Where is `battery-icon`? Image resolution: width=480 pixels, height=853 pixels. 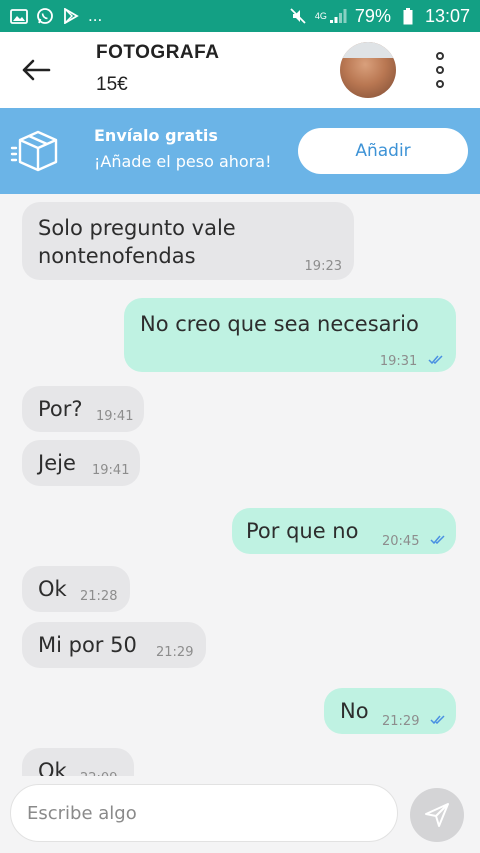 battery-icon is located at coordinates (408, 15).